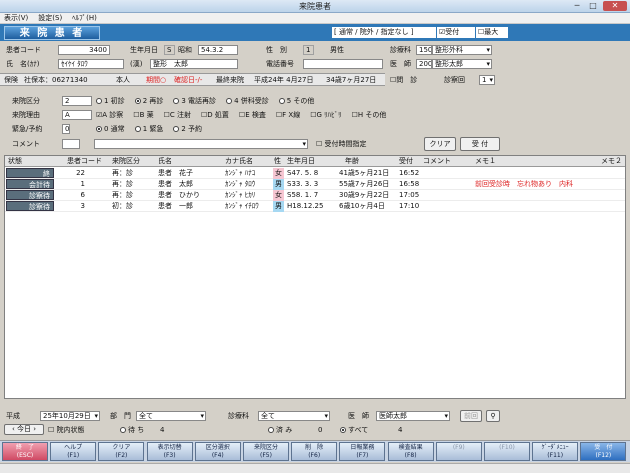 Image resolution: width=630 pixels, height=473 pixels. What do you see at coordinates (362, 451) in the screenshot?
I see `fkey-button: 日報業務 (F7)` at bounding box center [362, 451].